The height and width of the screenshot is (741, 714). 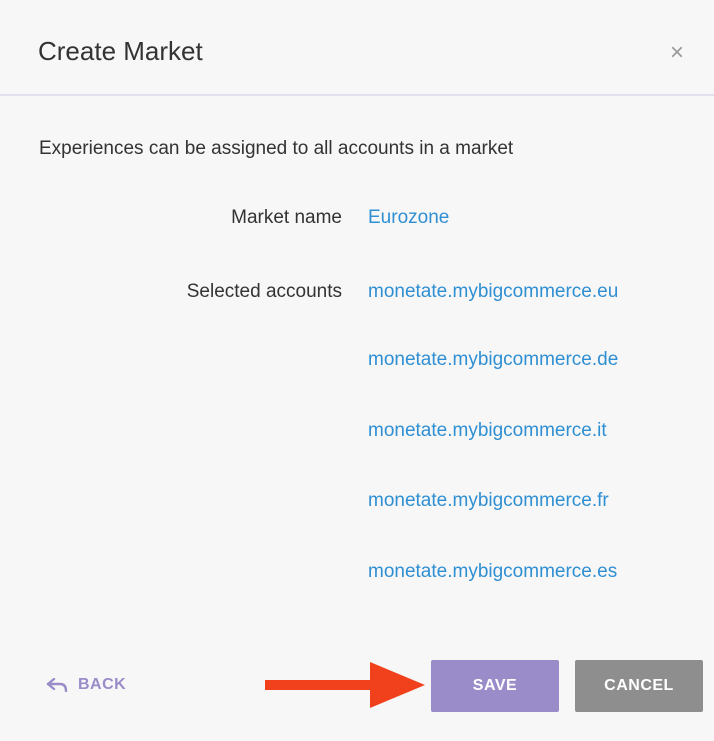 What do you see at coordinates (492, 572) in the screenshot?
I see `account-link: monetate.mybigcommerce.es` at bounding box center [492, 572].